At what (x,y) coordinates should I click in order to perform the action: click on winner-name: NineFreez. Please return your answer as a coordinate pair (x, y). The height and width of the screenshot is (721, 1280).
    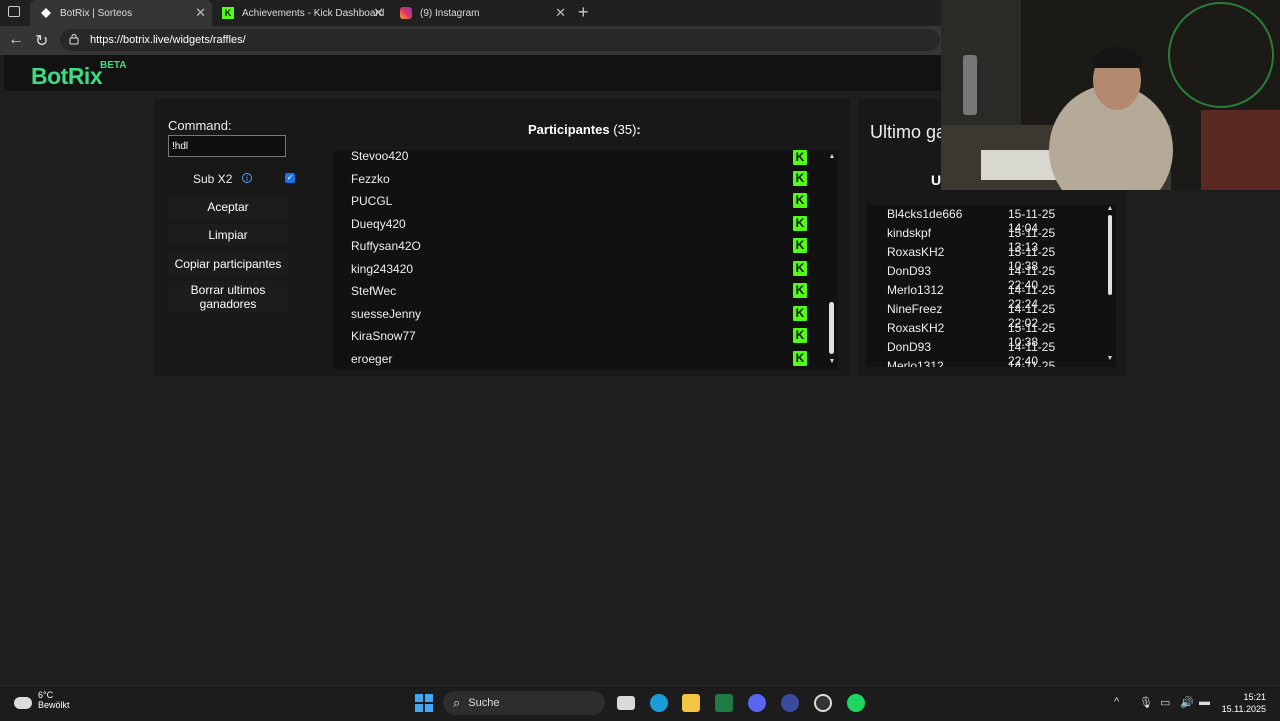
    Looking at the image, I should click on (915, 309).